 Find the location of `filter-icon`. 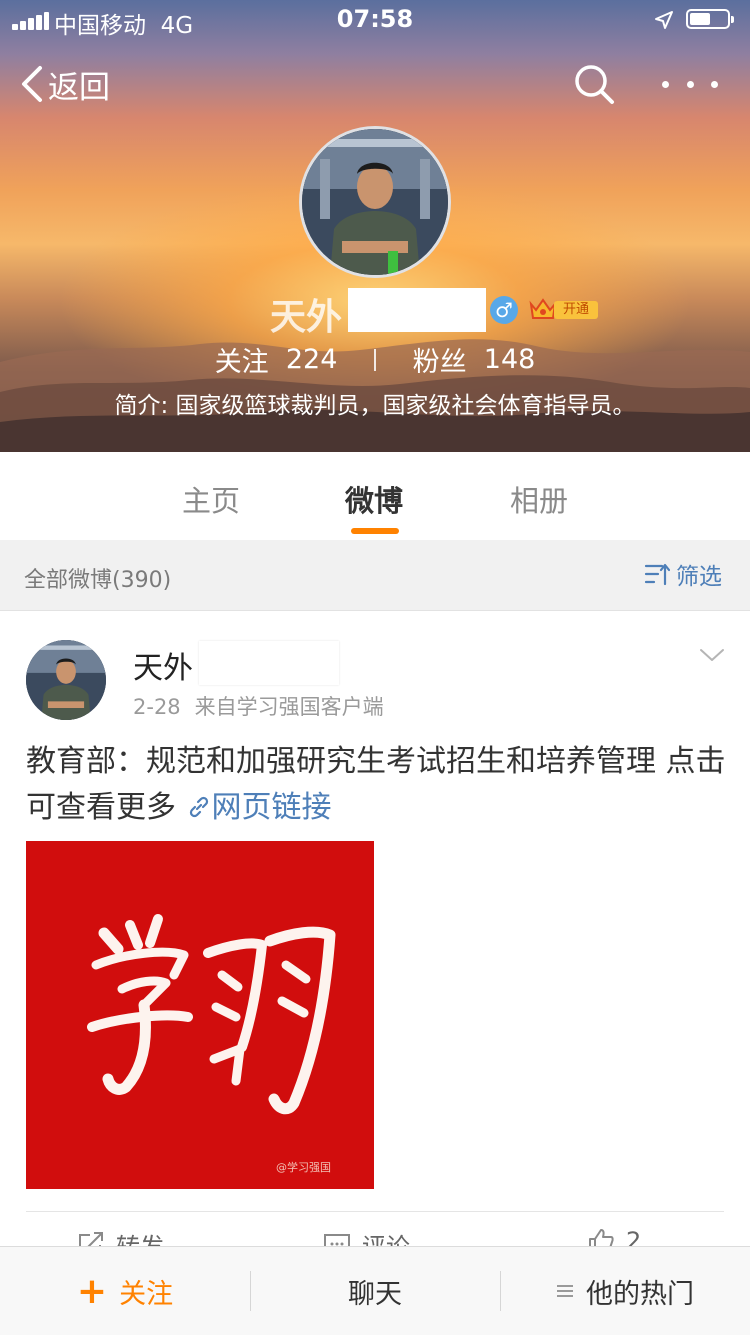

filter-icon is located at coordinates (657, 574).